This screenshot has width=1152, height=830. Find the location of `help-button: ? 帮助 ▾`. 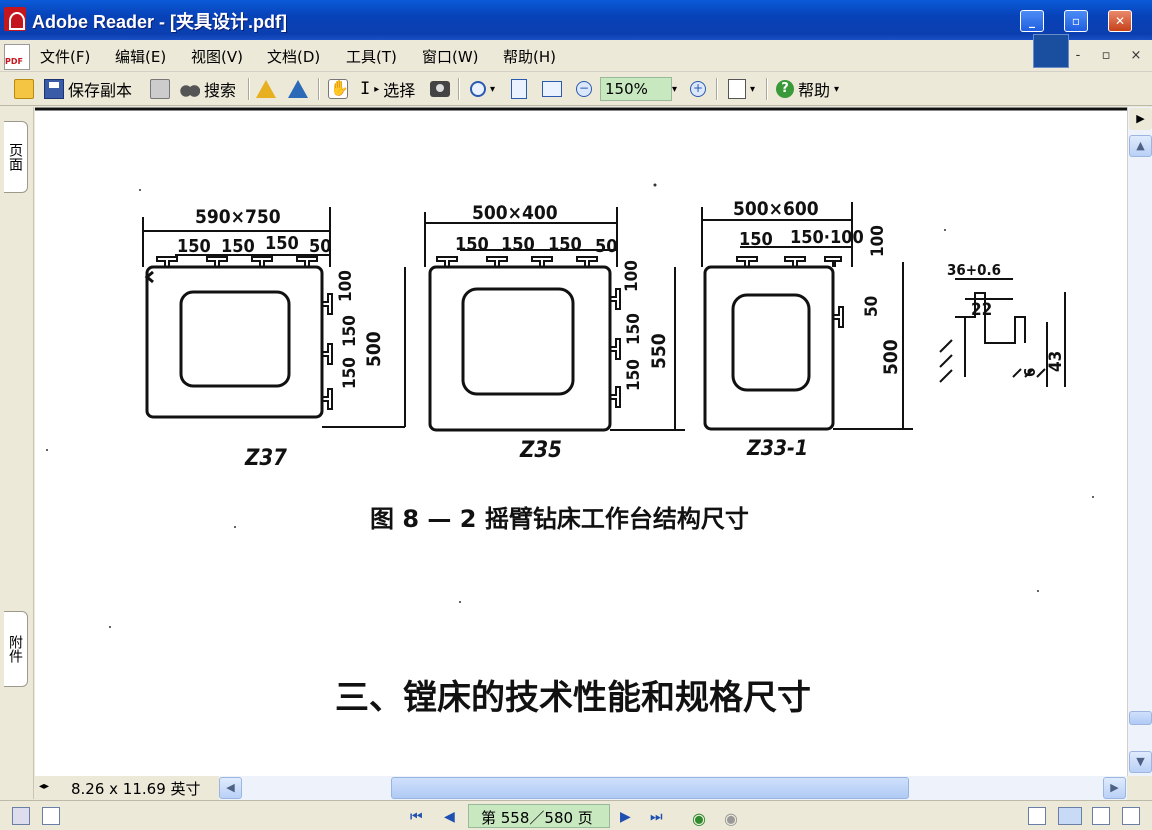

help-button: ? 帮助 ▾ is located at coordinates (807, 89).